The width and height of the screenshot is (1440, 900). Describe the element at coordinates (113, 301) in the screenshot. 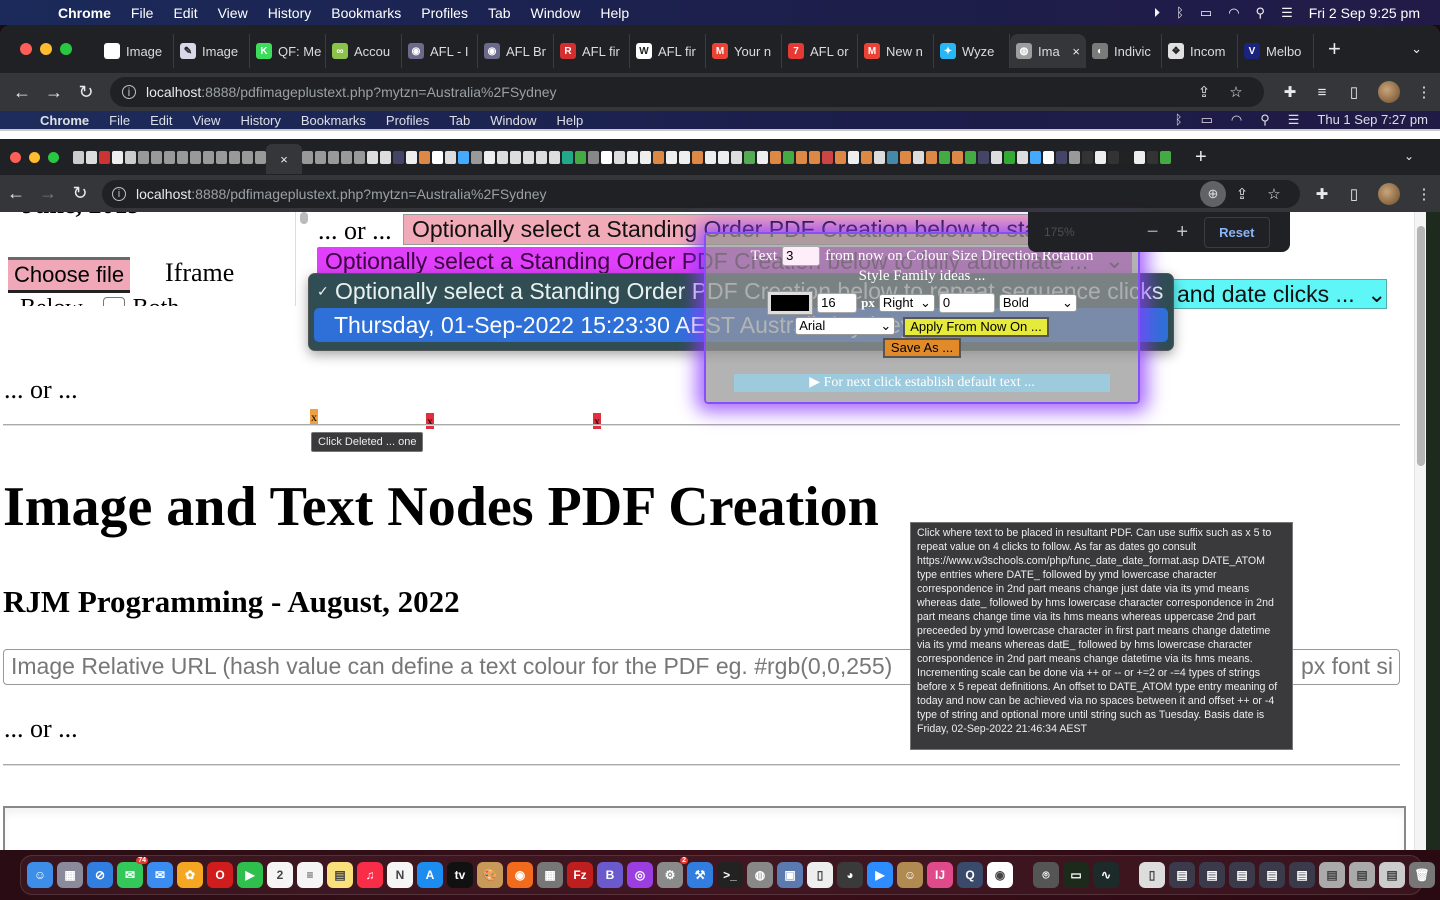

I see `both-checkbox` at that location.